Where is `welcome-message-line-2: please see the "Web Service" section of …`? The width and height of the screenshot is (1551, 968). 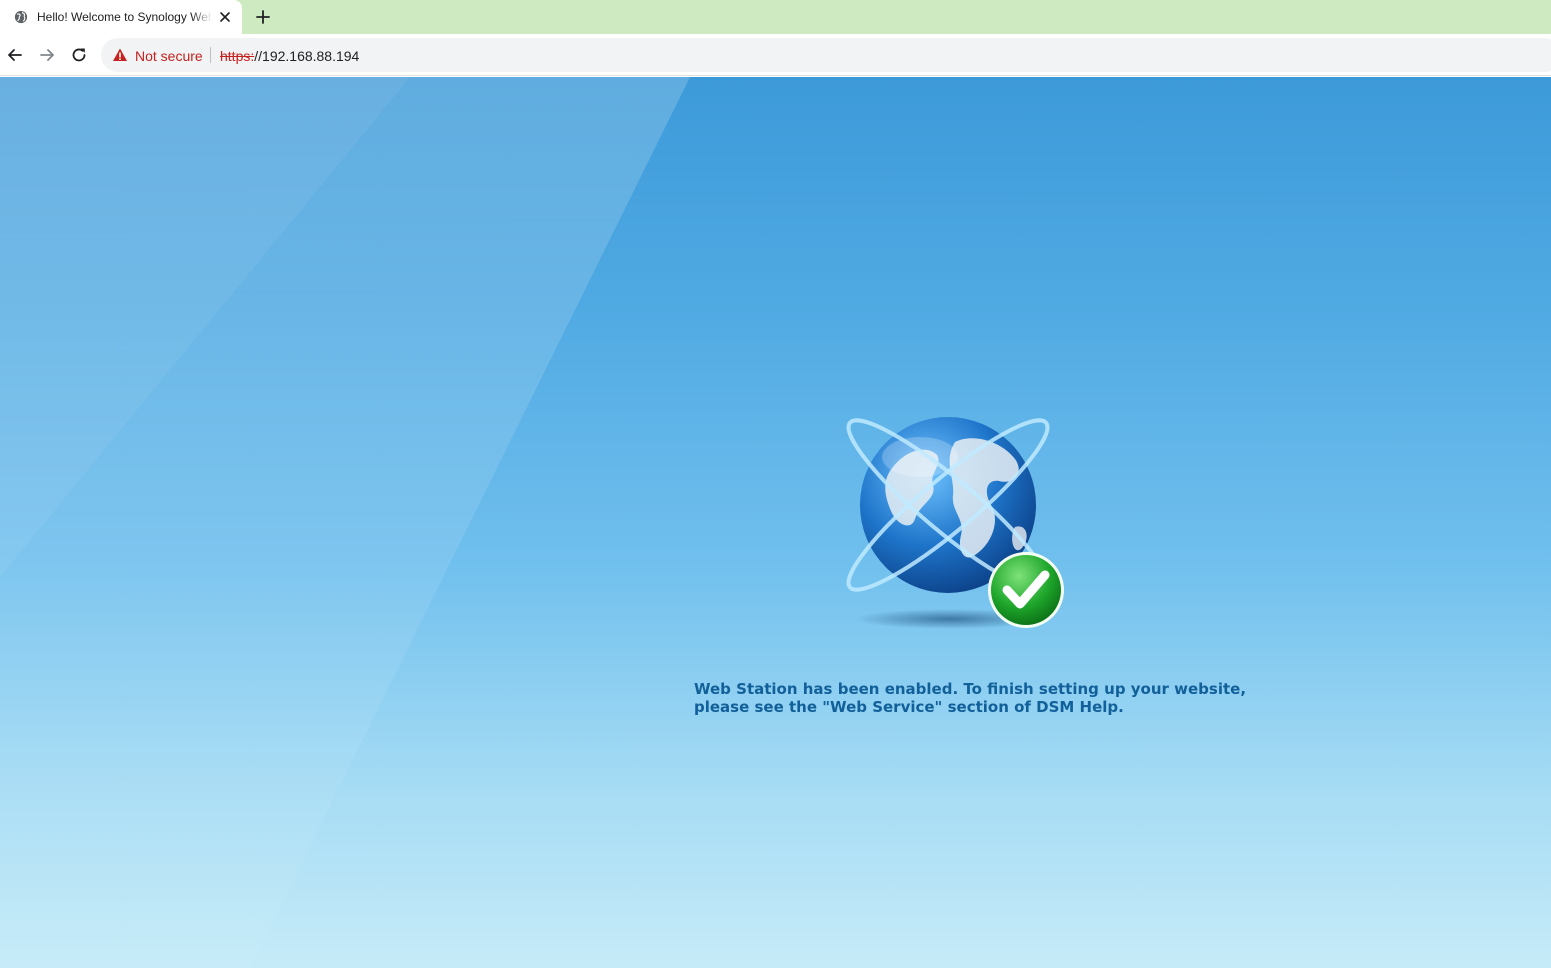 welcome-message-line-2: please see the "Web Service" section of … is located at coordinates (909, 707).